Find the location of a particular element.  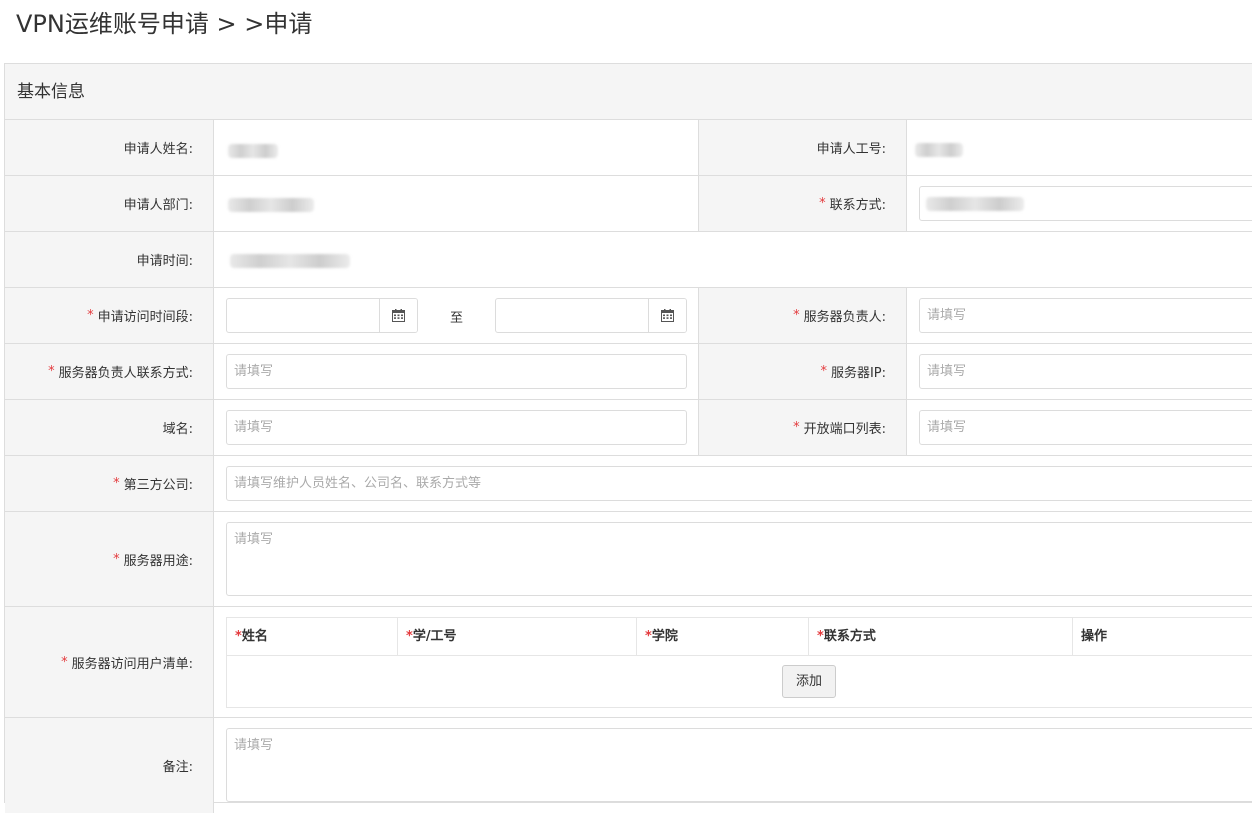

apply-time-value is located at coordinates (733, 259).